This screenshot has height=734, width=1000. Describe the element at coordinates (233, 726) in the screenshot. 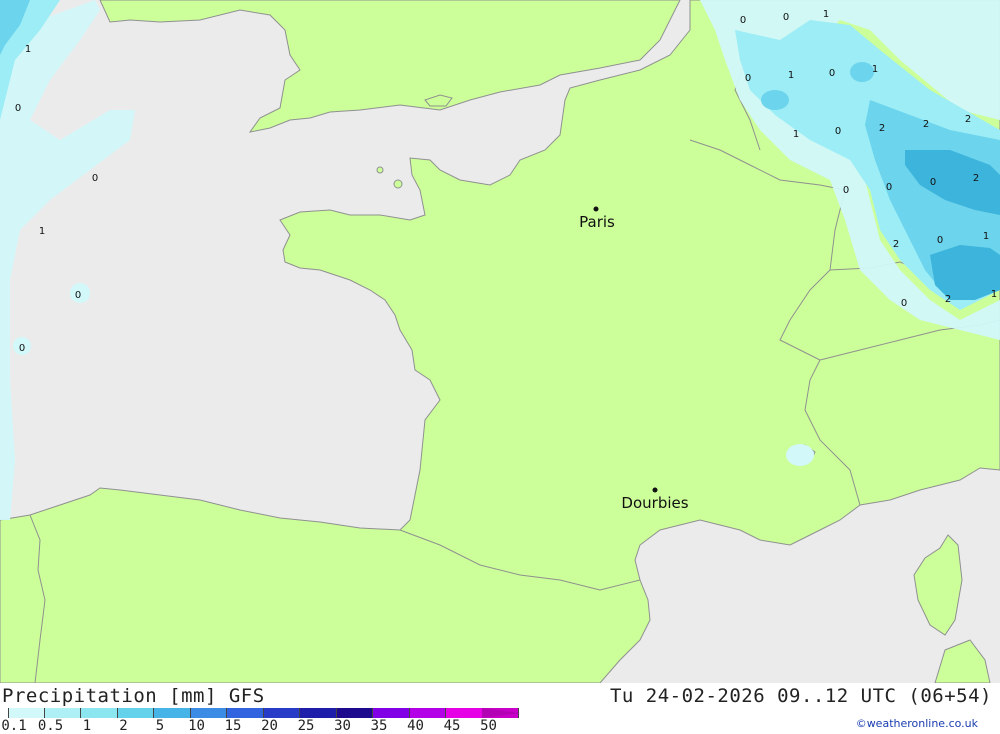

I see `legend-label: 15` at that location.